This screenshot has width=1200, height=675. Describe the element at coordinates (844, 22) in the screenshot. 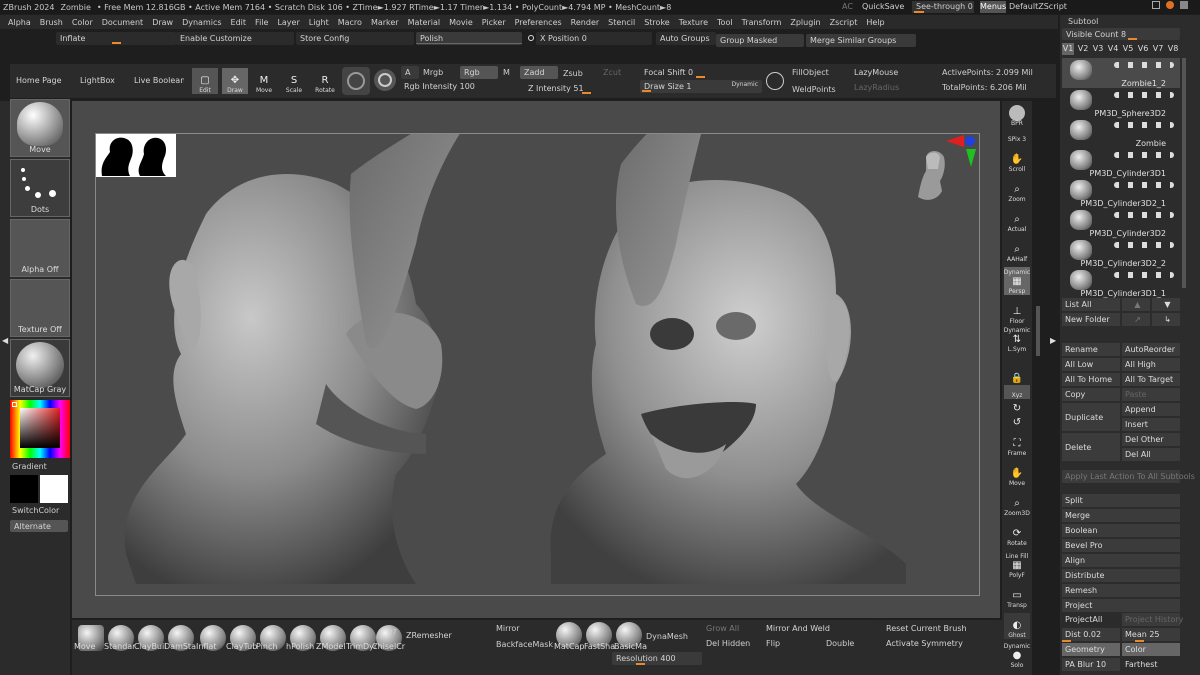

I see `menu-zscript: Zscript` at that location.